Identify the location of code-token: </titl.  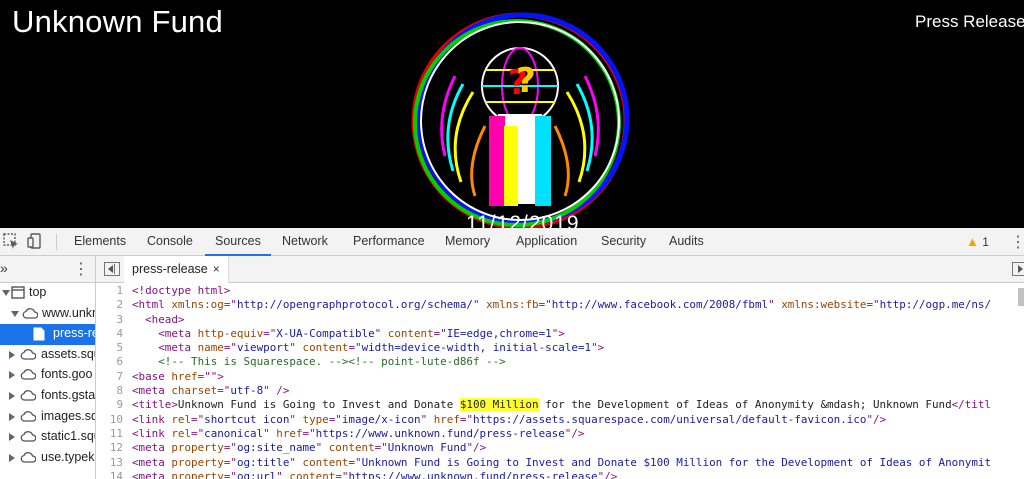
(971, 405).